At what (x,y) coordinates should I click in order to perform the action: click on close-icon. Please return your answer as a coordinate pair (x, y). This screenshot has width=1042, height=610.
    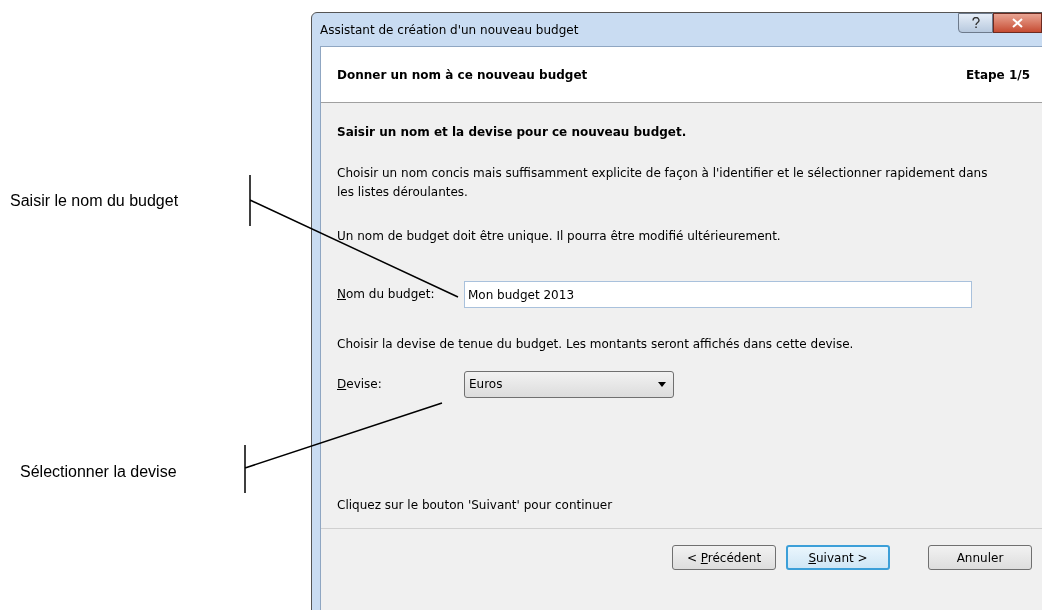
    Looking at the image, I should click on (1017, 23).